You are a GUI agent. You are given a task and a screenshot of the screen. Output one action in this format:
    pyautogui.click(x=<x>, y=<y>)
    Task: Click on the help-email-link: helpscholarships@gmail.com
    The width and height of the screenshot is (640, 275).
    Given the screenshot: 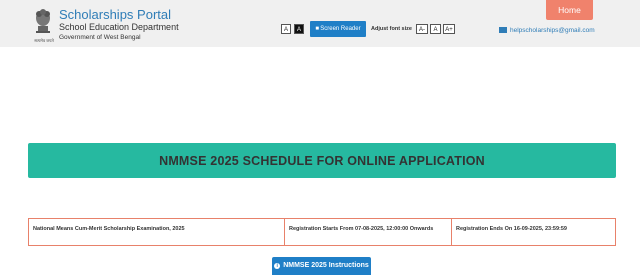 What is the action you would take?
    pyautogui.click(x=547, y=30)
    